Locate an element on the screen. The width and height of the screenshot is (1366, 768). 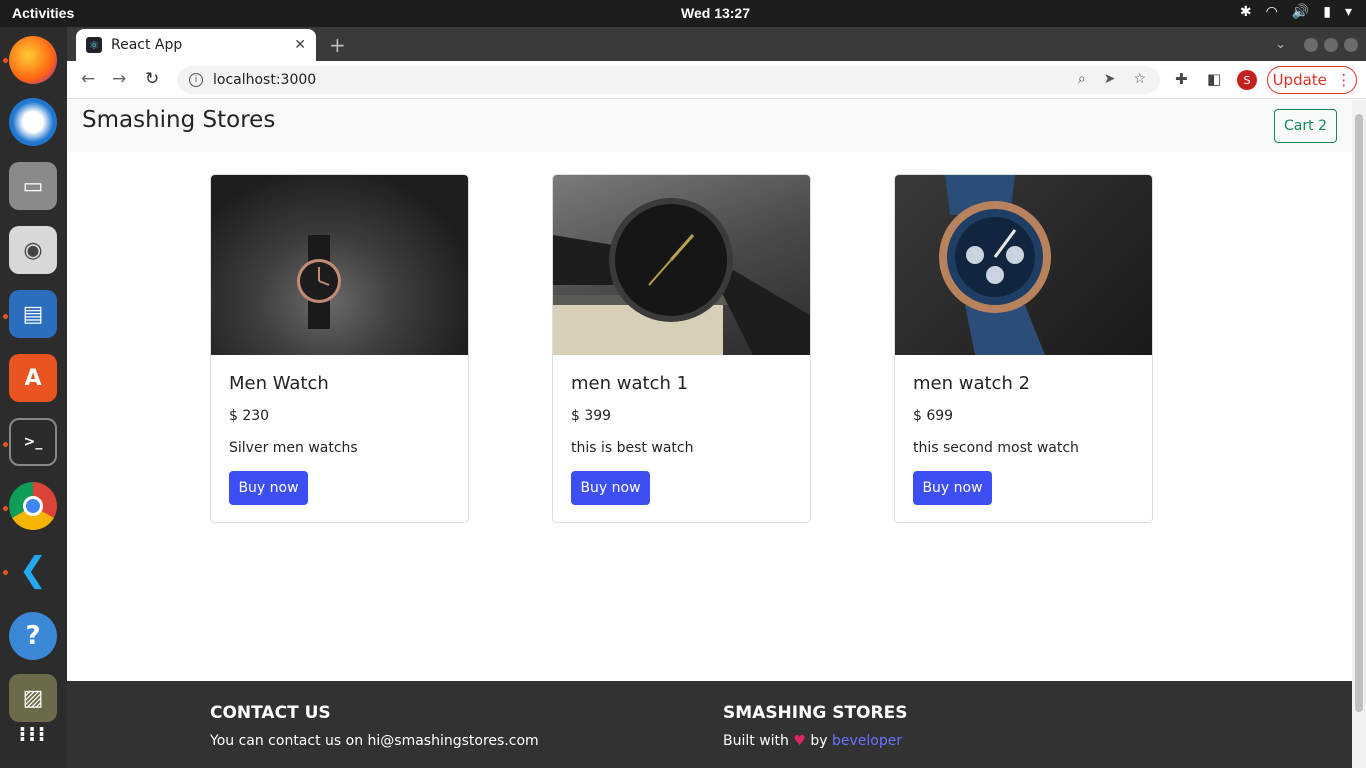
wifi-icon: ◠ is located at coordinates (1271, 12).